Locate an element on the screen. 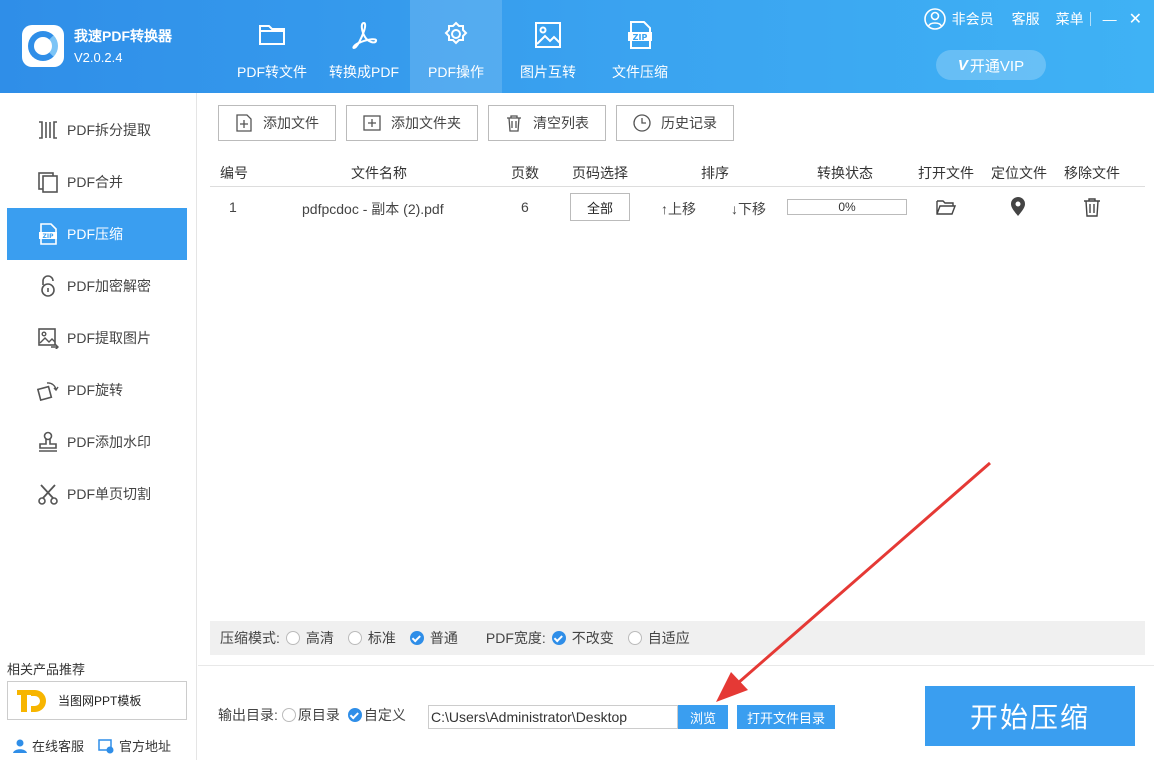 The width and height of the screenshot is (1154, 760). compression-options: 压缩模式: 高清 标准 普通 PDF宽度: 不改变 自适应 is located at coordinates (677, 638).